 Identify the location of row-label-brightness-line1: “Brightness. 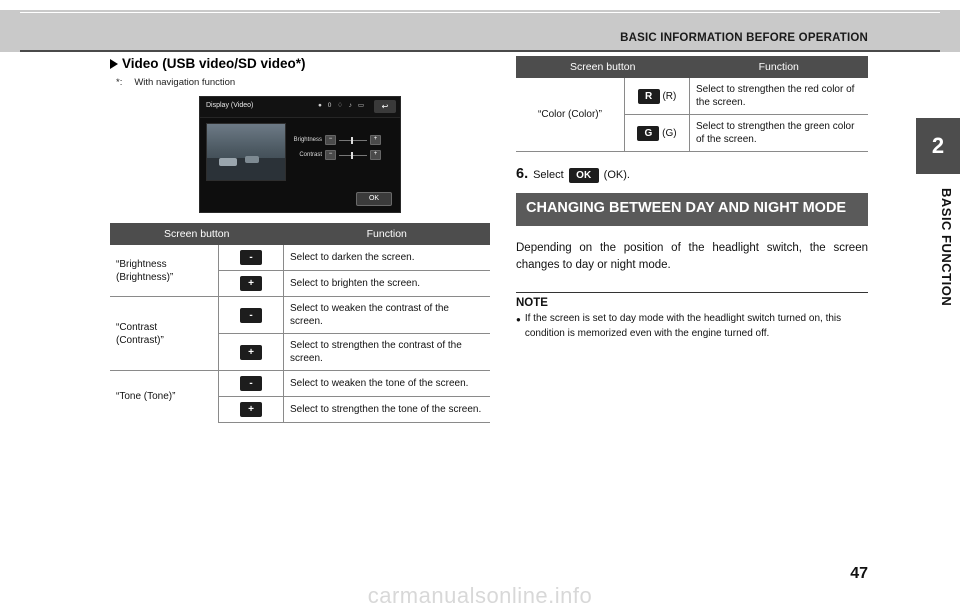
(141, 264).